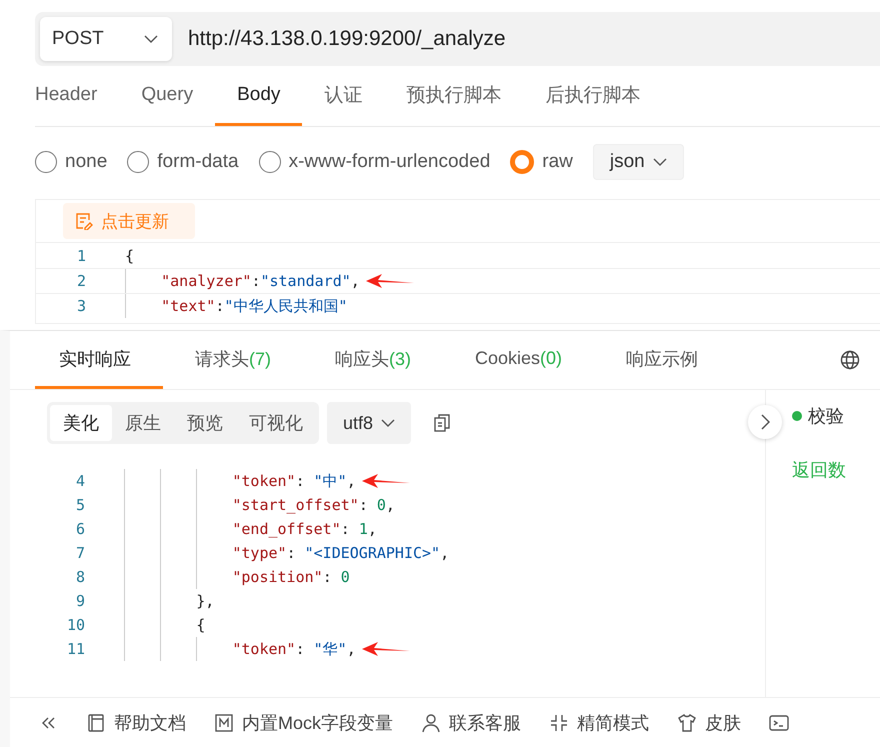 Image resolution: width=880 pixels, height=747 pixels. I want to click on line-number: 11, so click(75, 649).